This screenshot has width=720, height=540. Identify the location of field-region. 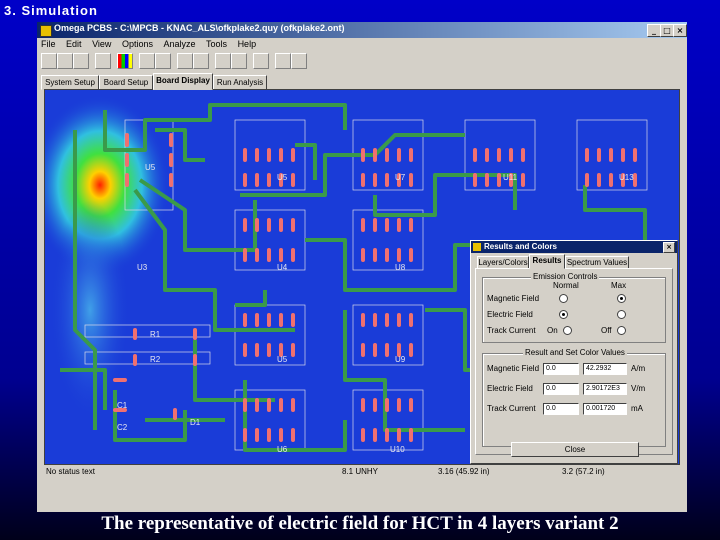
(90, 310).